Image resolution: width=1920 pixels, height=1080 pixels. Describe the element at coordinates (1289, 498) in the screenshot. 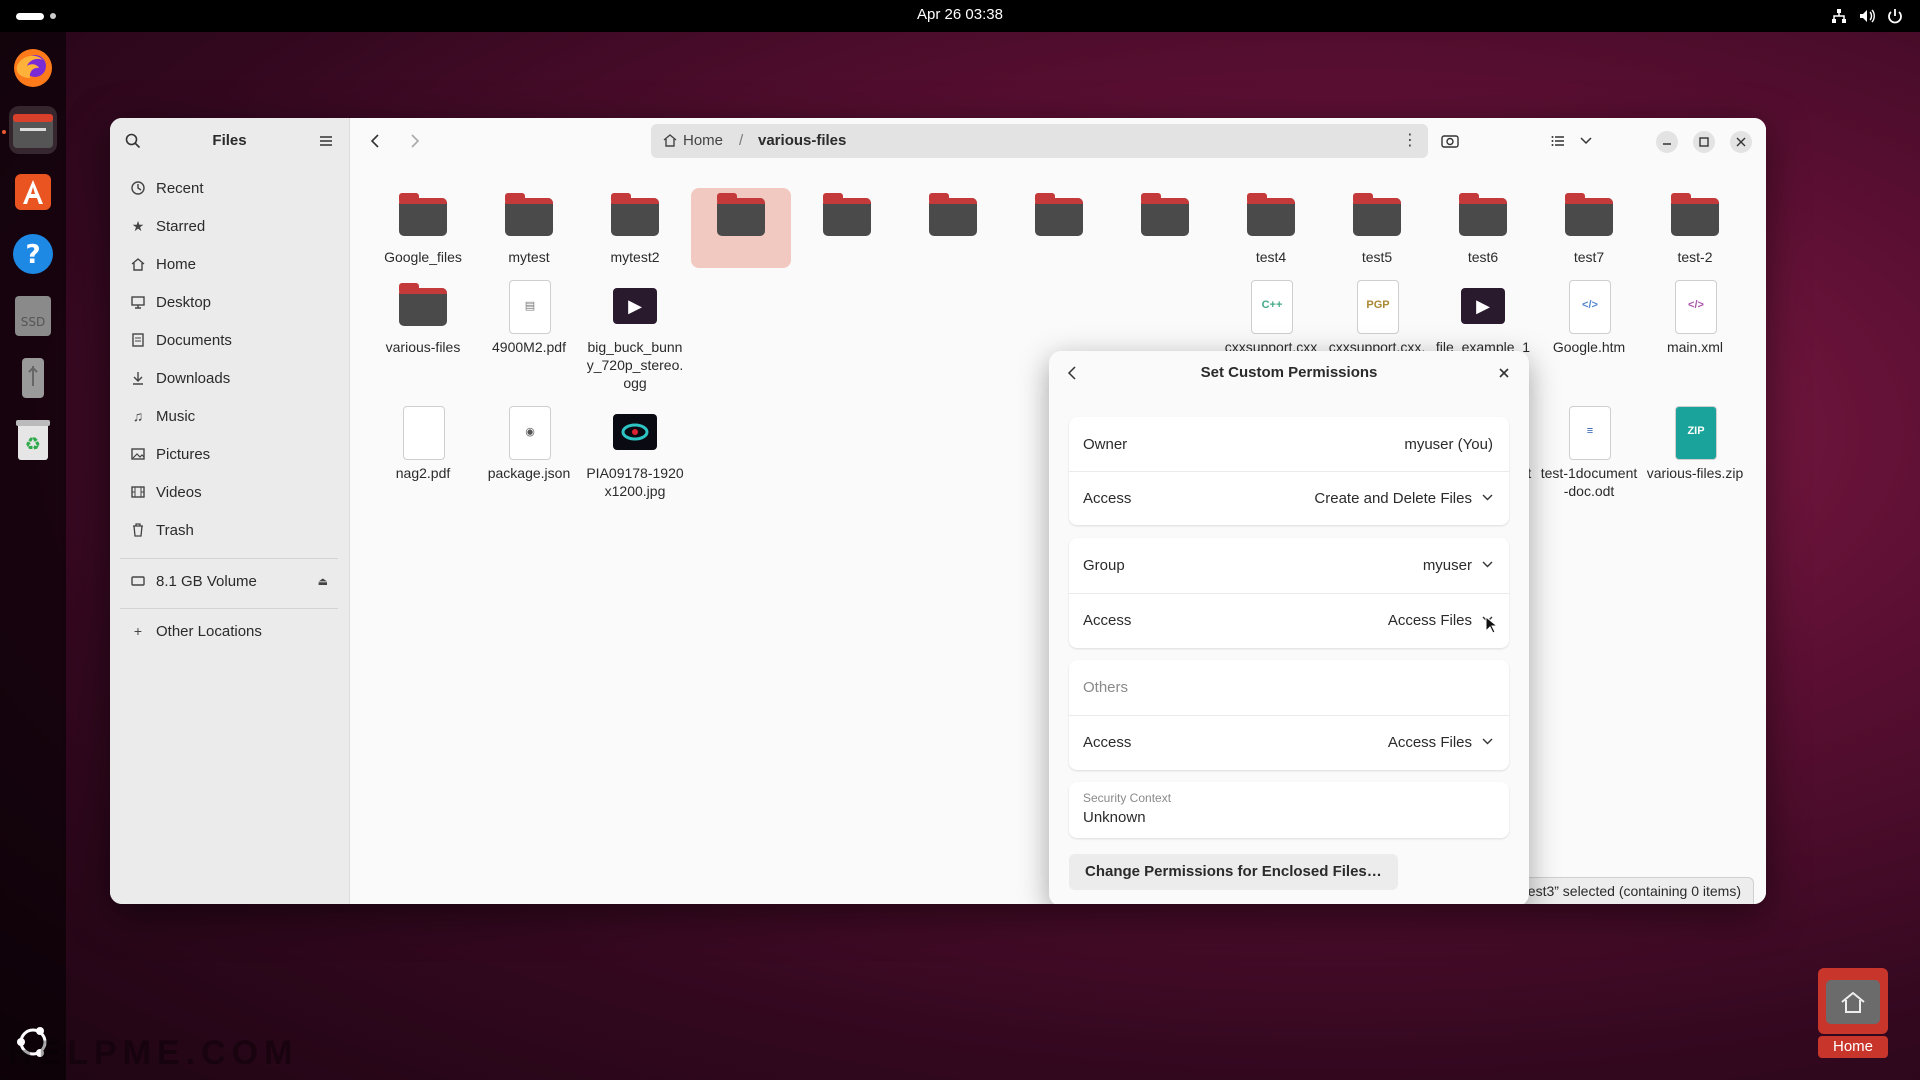

I see `owner-access-row: Access Create and Delete Files` at that location.